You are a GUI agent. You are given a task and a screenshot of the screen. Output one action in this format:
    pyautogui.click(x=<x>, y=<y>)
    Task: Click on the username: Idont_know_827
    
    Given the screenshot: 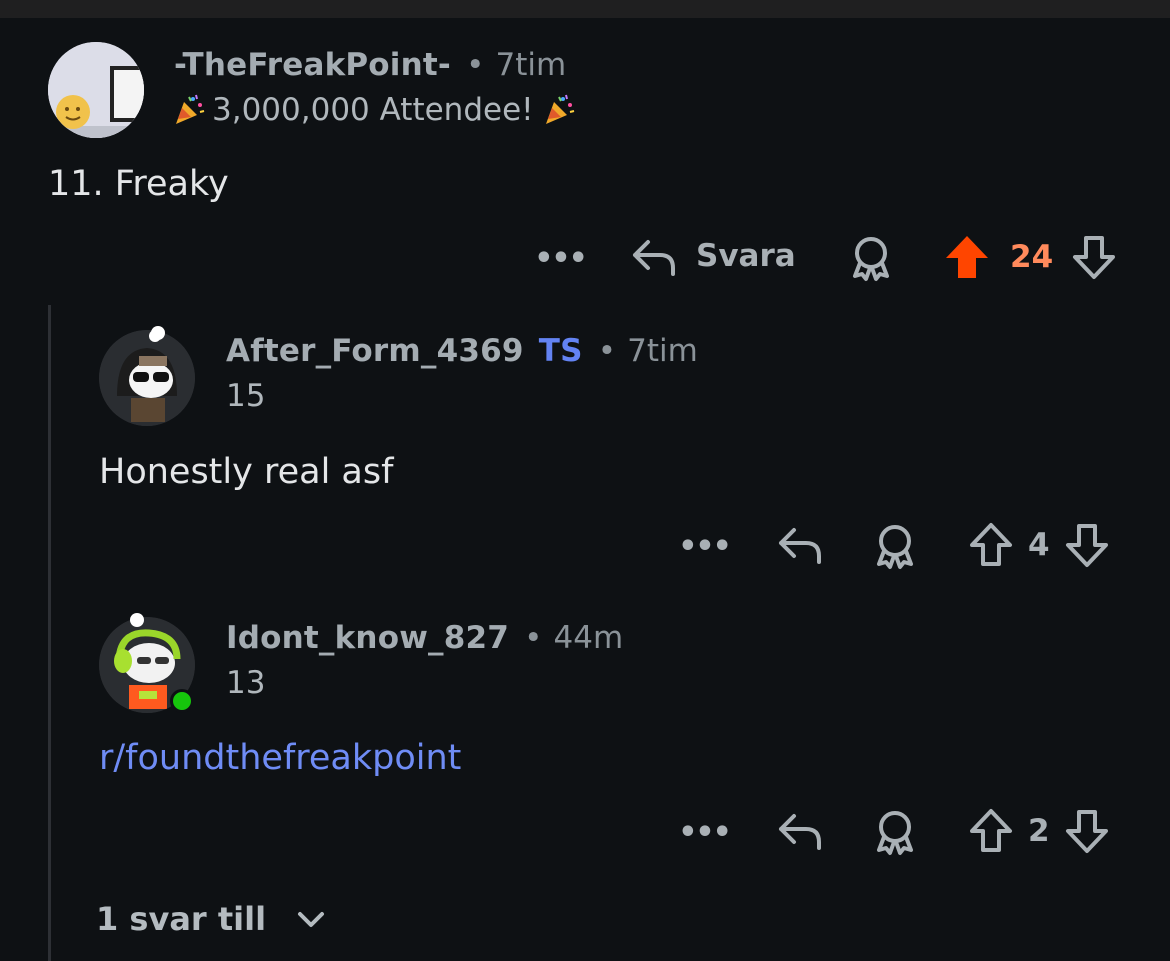 What is the action you would take?
    pyautogui.click(x=367, y=638)
    